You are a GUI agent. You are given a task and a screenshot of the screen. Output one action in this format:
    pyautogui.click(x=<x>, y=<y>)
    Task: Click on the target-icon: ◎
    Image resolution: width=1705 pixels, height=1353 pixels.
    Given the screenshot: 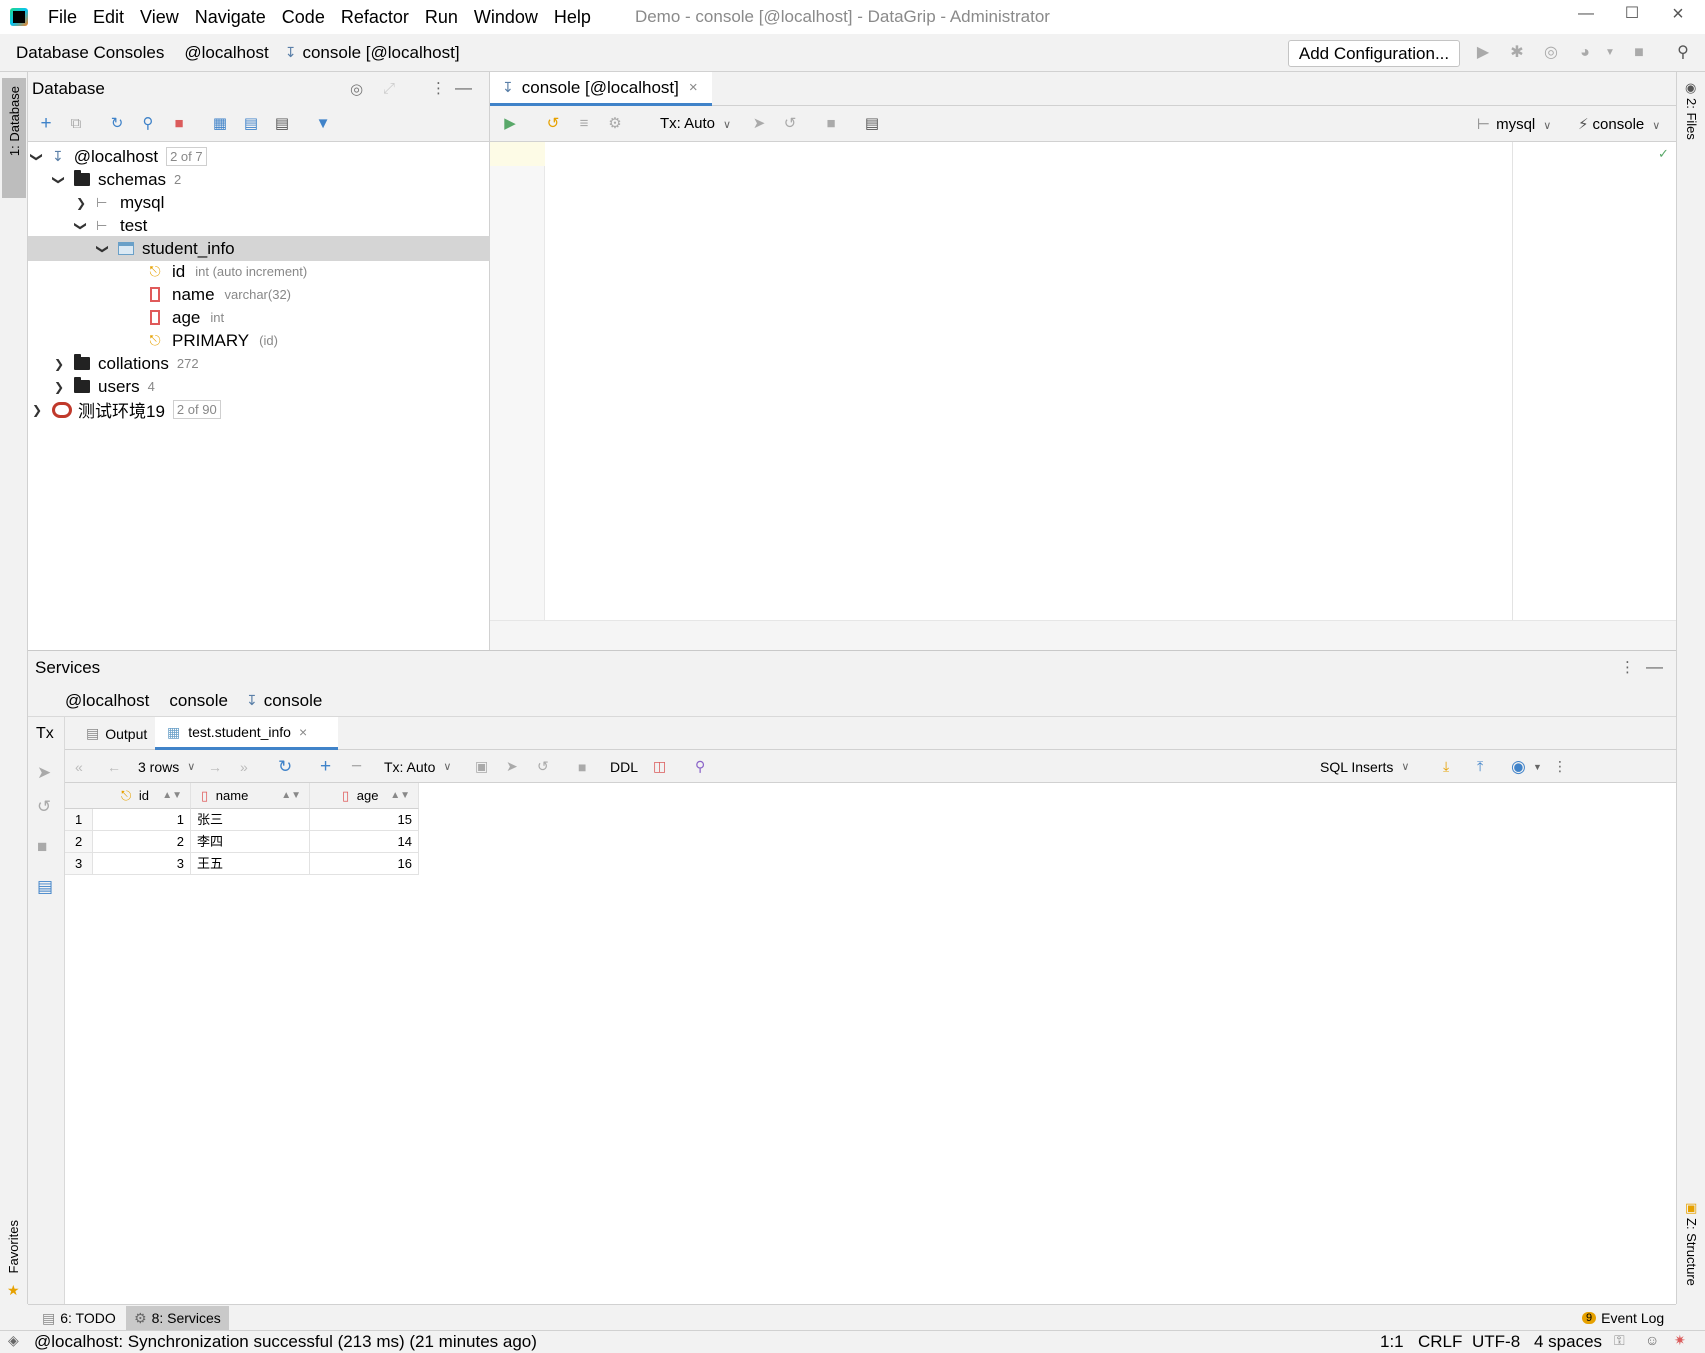 What is the action you would take?
    pyautogui.click(x=356, y=89)
    